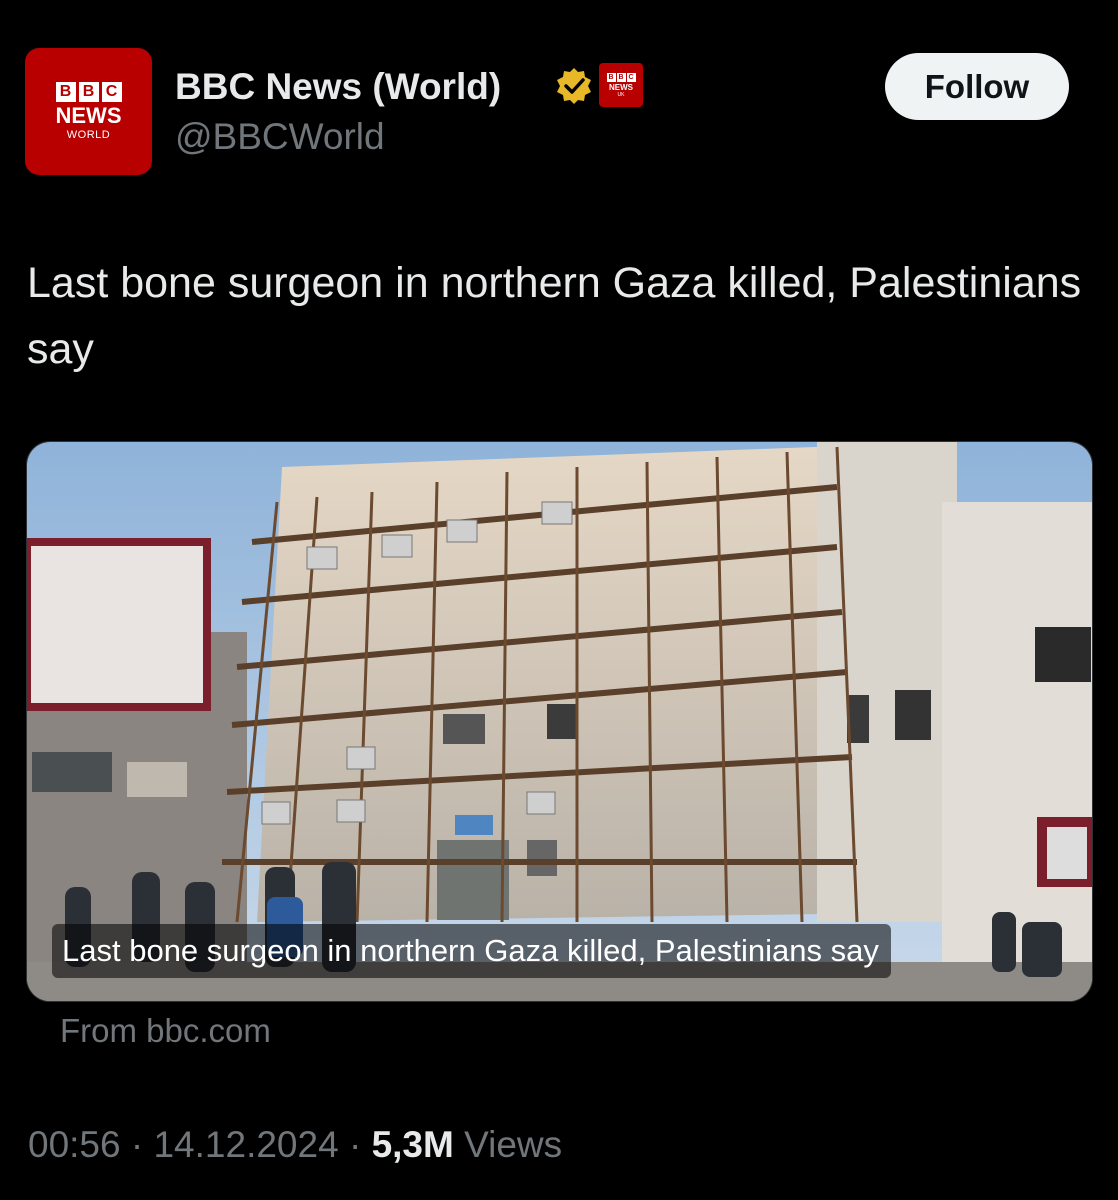 This screenshot has height=1200, width=1118. Describe the element at coordinates (74, 1144) in the screenshot. I see `tweet-time: 00:56` at that location.